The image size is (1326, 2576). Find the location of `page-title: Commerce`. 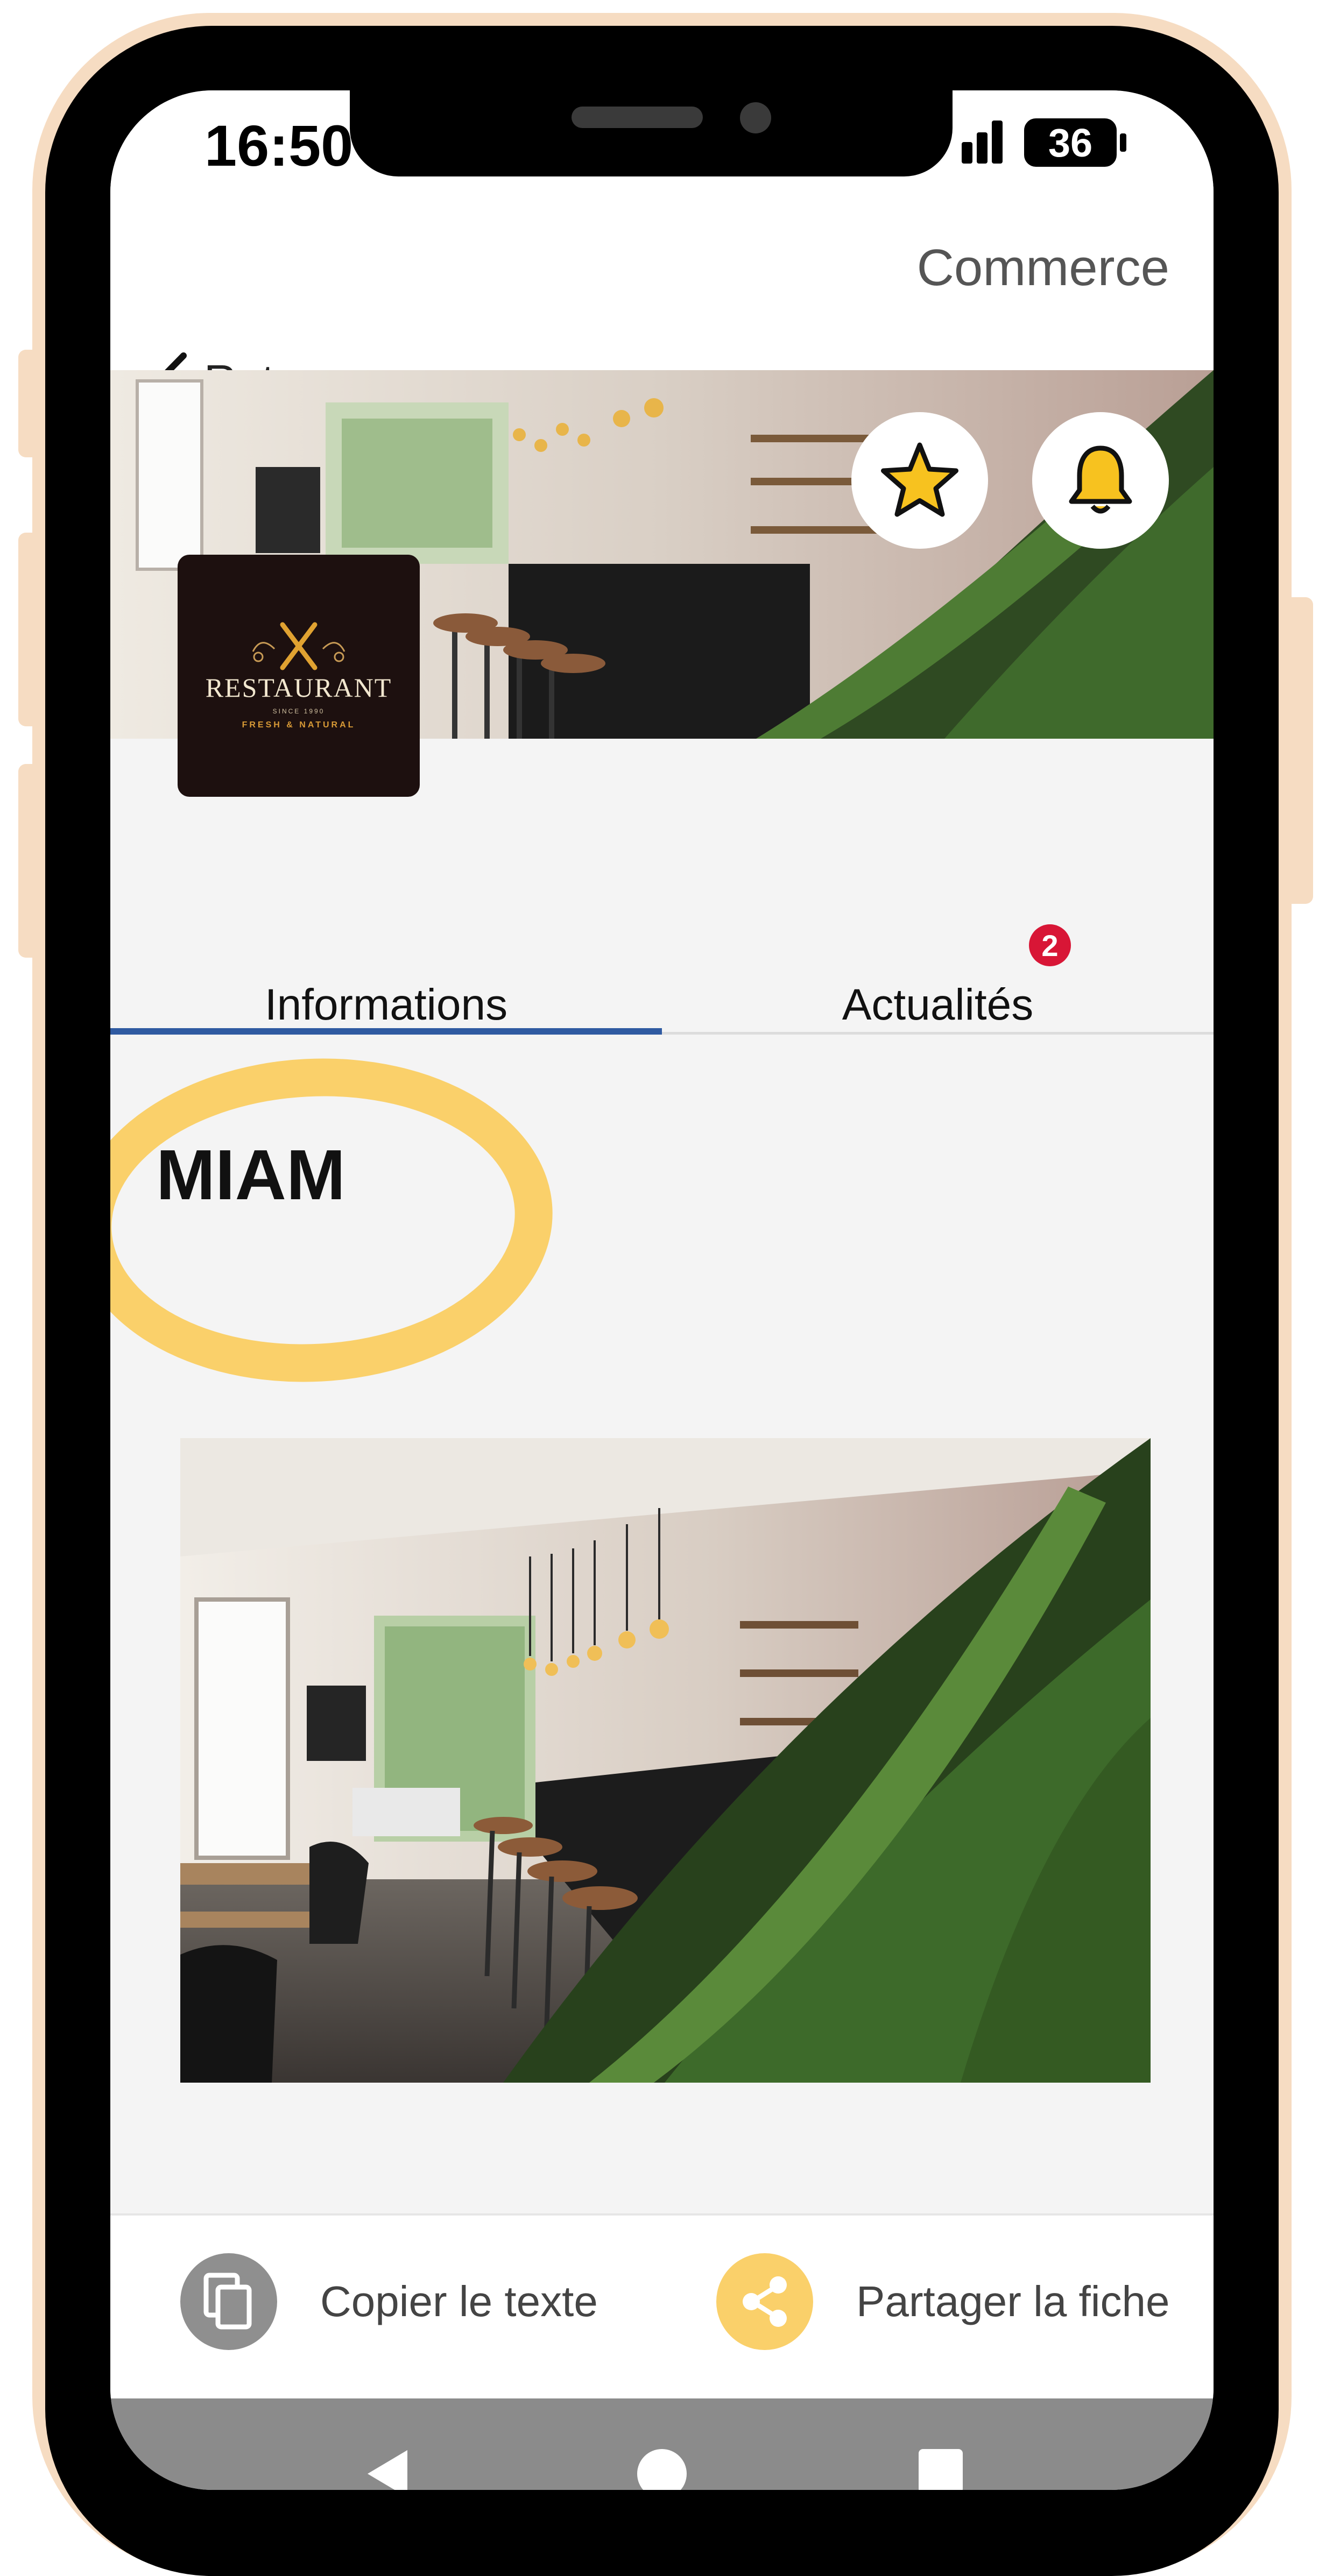

page-title: Commerce is located at coordinates (1042, 267).